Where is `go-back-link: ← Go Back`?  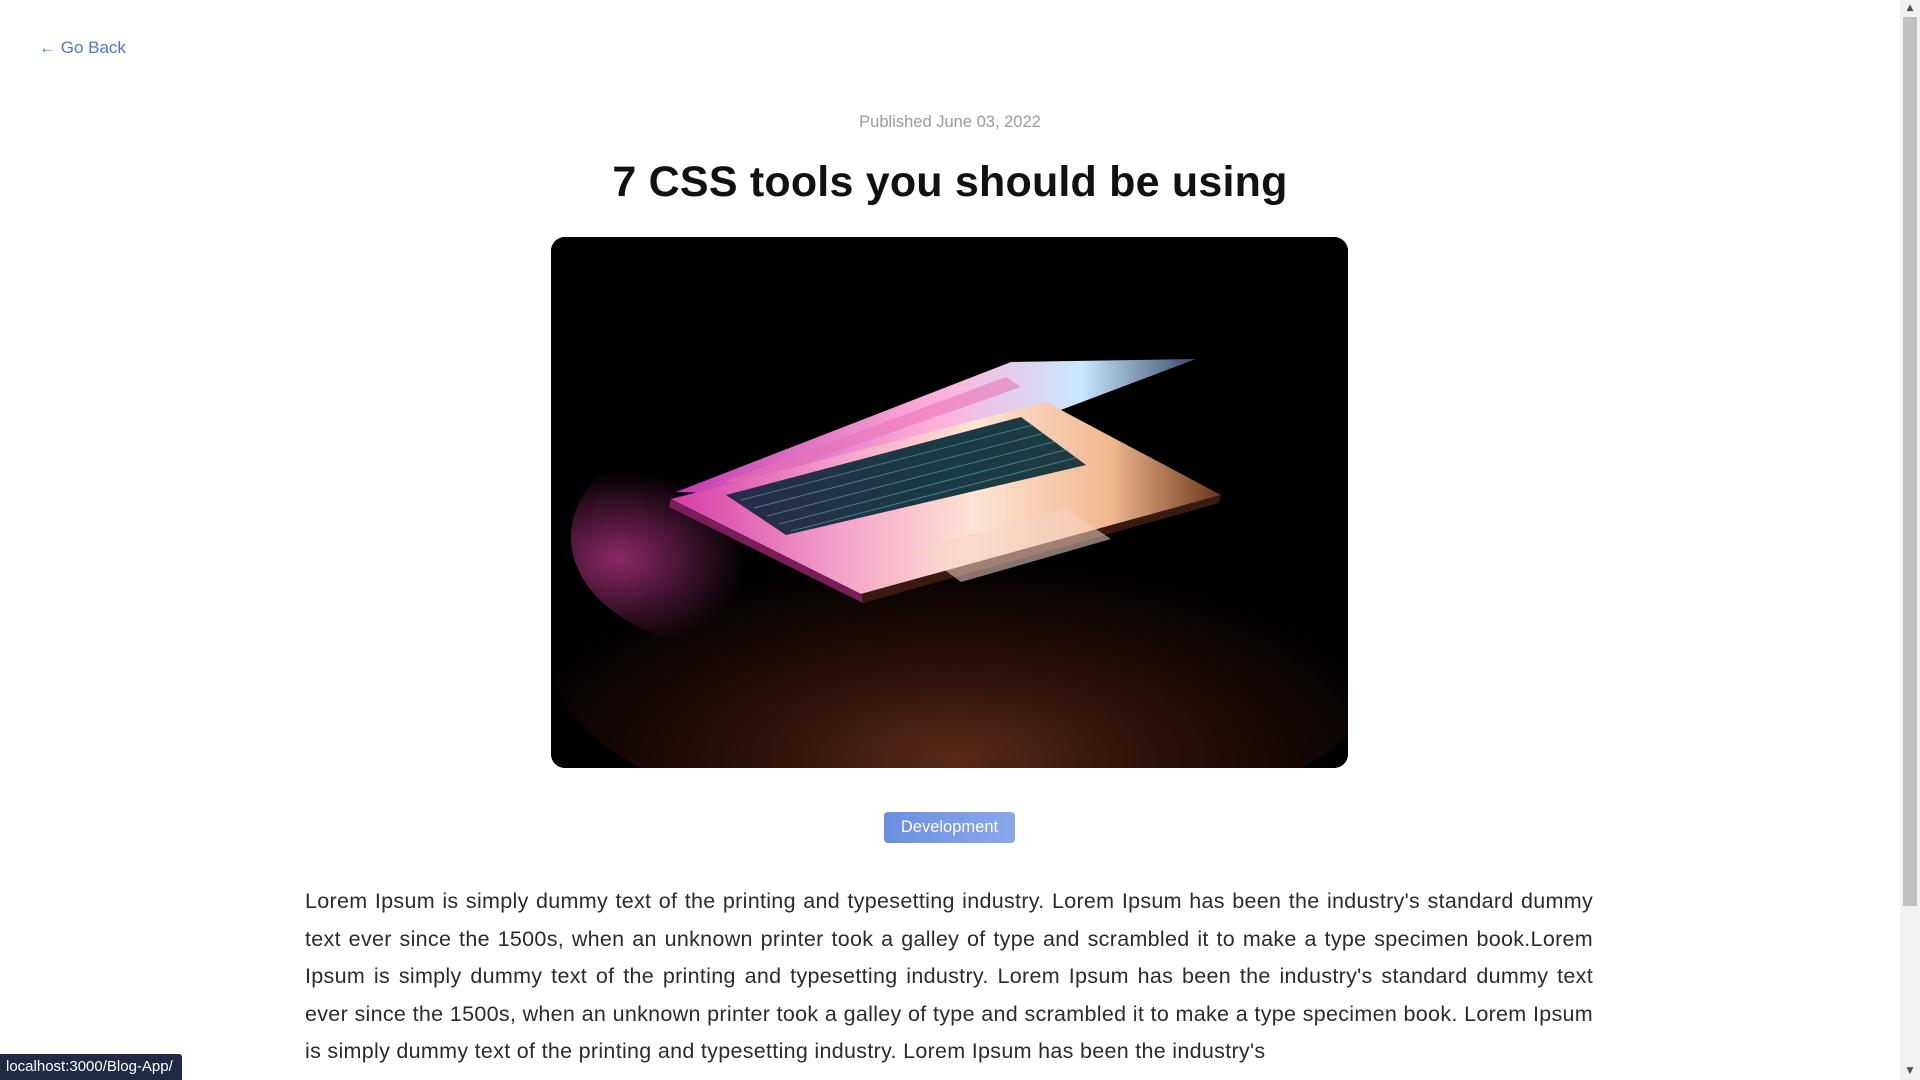
go-back-link: ← Go Back is located at coordinates (82, 48).